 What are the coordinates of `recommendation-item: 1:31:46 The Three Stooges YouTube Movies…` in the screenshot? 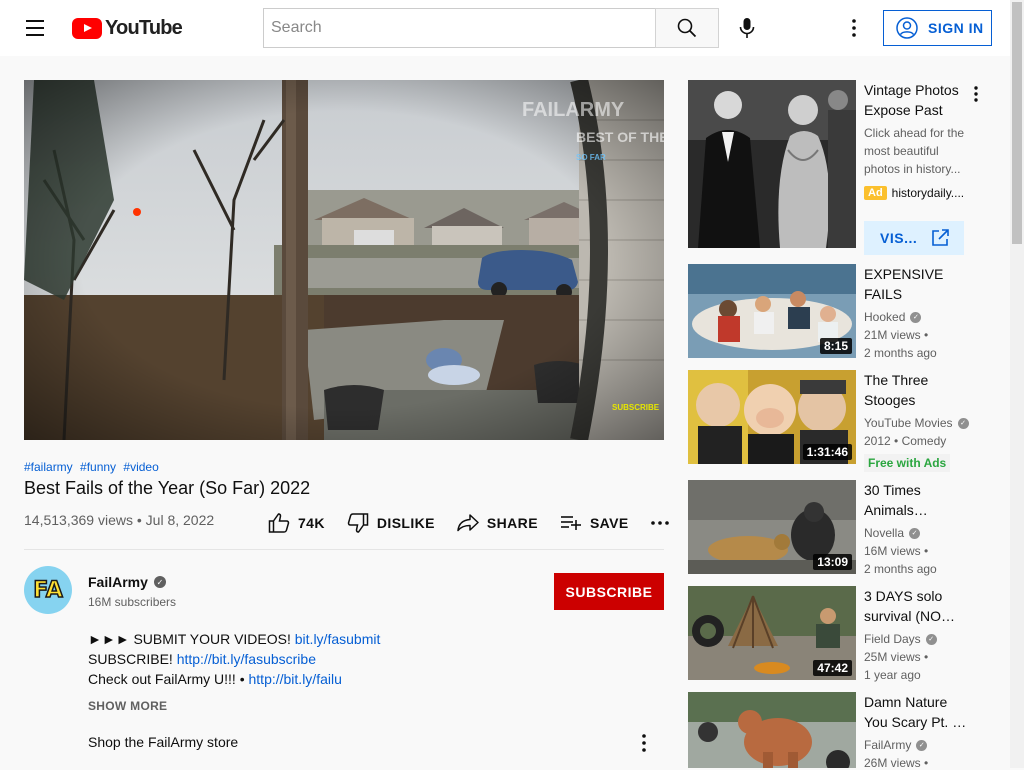 It's located at (838, 421).